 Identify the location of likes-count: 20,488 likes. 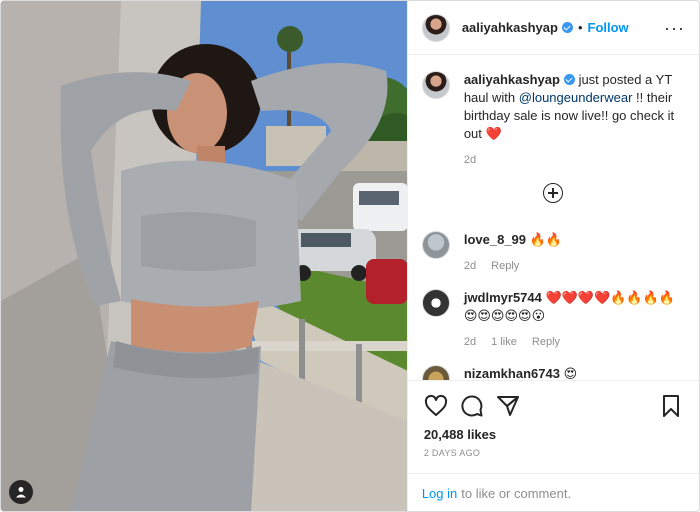
(553, 434).